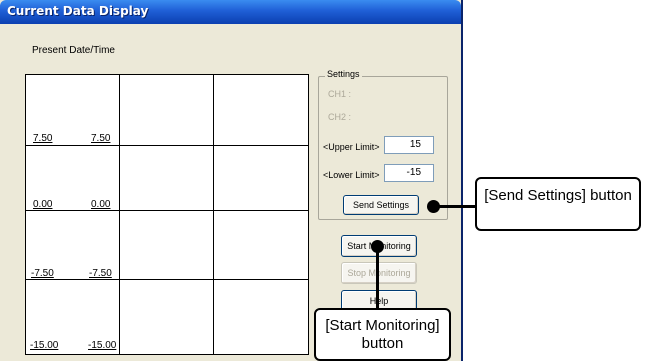  What do you see at coordinates (433, 206) in the screenshot?
I see `send-callout-dot` at bounding box center [433, 206].